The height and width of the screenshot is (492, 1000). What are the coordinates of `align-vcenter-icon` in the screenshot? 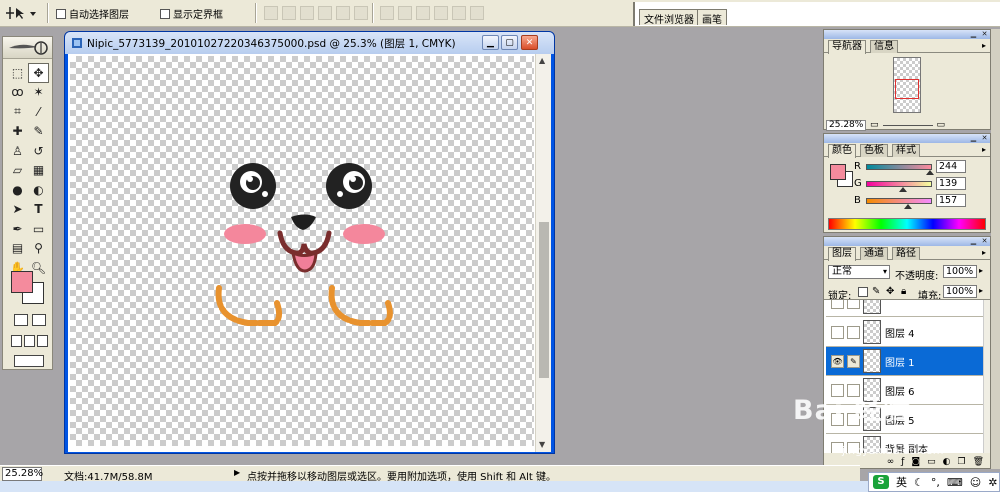 It's located at (289, 13).